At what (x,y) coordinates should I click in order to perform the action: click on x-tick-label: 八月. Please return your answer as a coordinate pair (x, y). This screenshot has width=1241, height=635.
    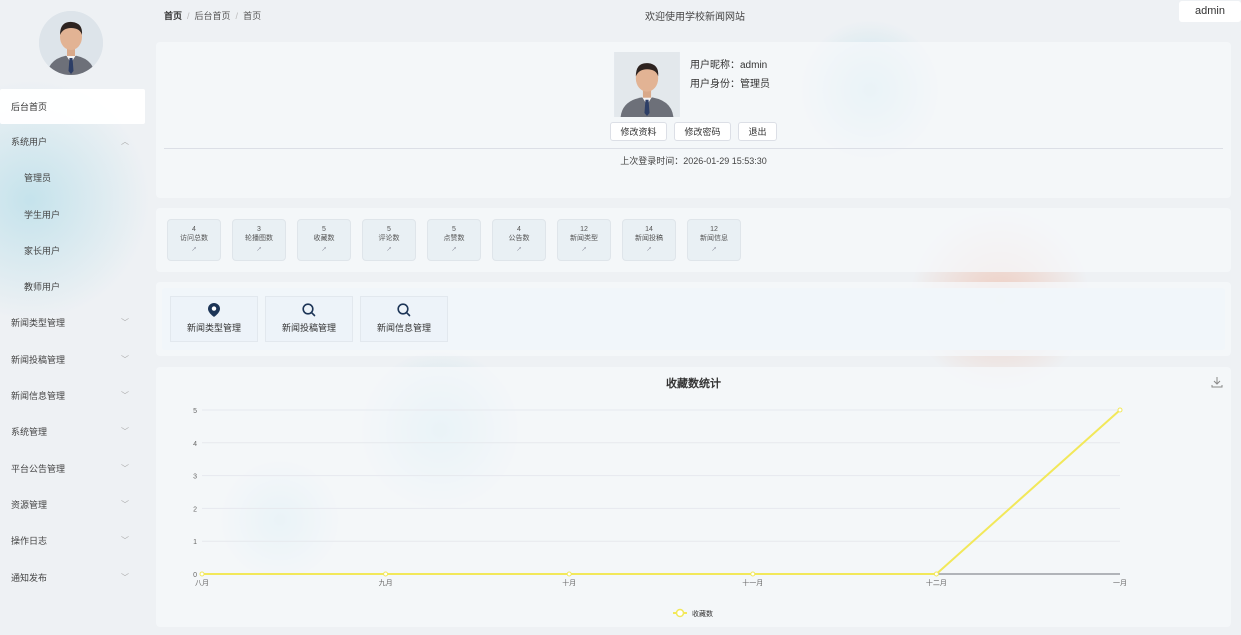
    Looking at the image, I should click on (202, 583).